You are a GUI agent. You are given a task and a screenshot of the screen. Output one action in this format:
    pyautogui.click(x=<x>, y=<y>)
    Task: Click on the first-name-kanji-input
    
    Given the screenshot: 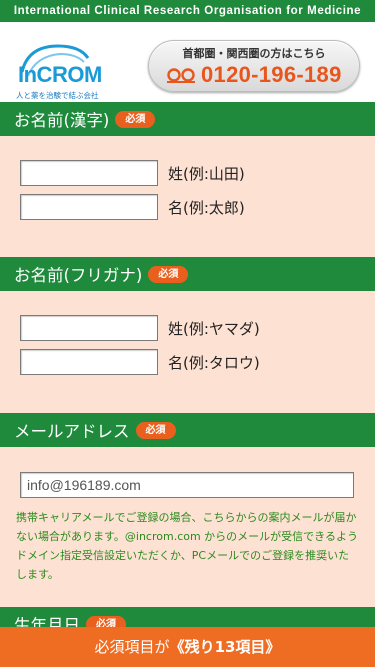 What is the action you would take?
    pyautogui.click(x=89, y=207)
    